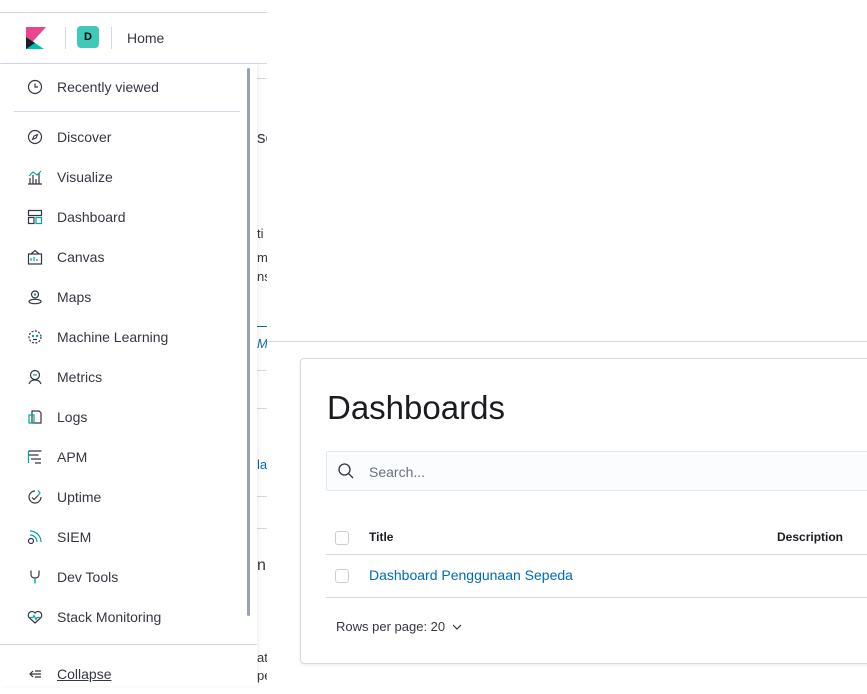  What do you see at coordinates (35, 497) in the screenshot?
I see `uptime-icon` at bounding box center [35, 497].